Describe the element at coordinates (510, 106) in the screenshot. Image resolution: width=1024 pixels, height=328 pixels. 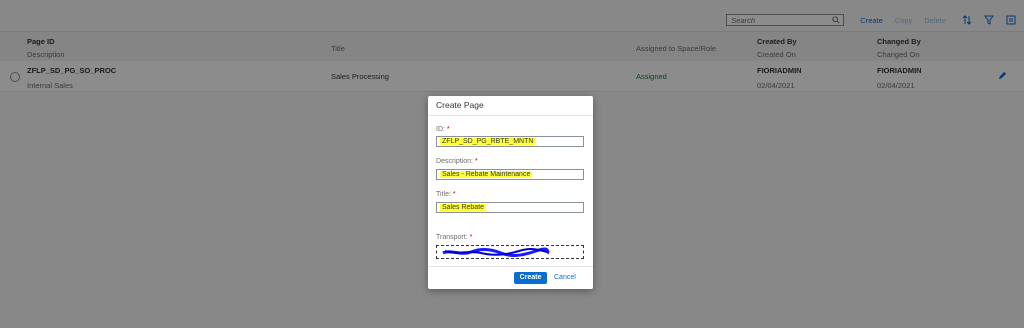
I see `dialog-title: Create Page` at that location.